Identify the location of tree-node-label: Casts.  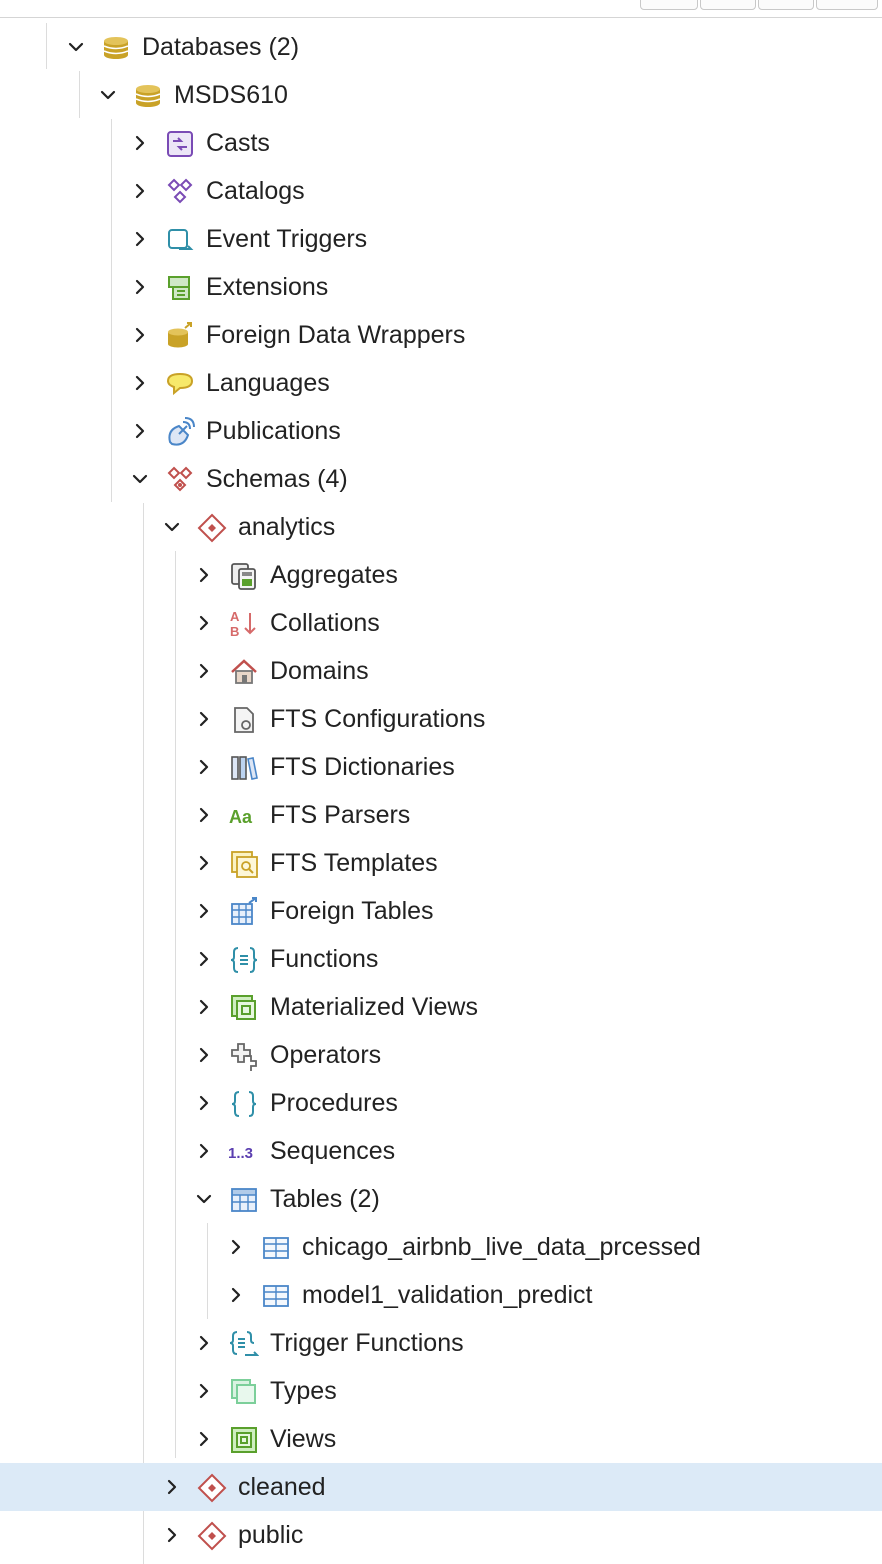
(238, 143).